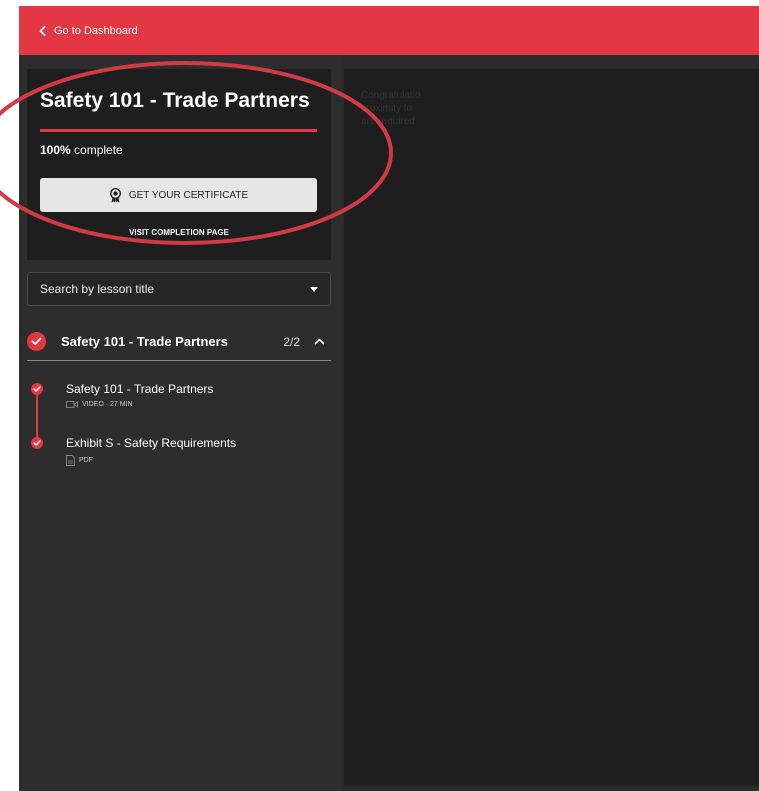 The width and height of the screenshot is (759, 791). Describe the element at coordinates (107, 404) in the screenshot. I see `lesson-meta-text: VIDEO · 27 MIN` at that location.